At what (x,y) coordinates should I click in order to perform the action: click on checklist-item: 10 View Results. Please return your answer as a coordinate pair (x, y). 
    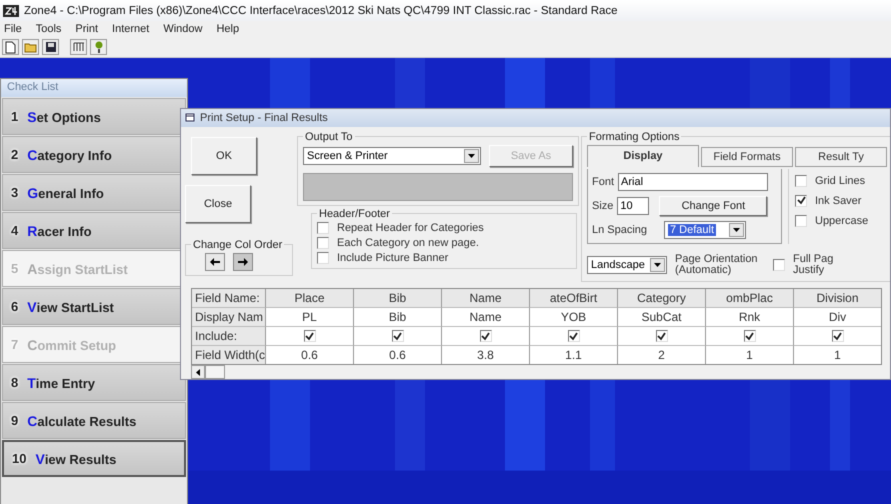
    Looking at the image, I should click on (94, 458).